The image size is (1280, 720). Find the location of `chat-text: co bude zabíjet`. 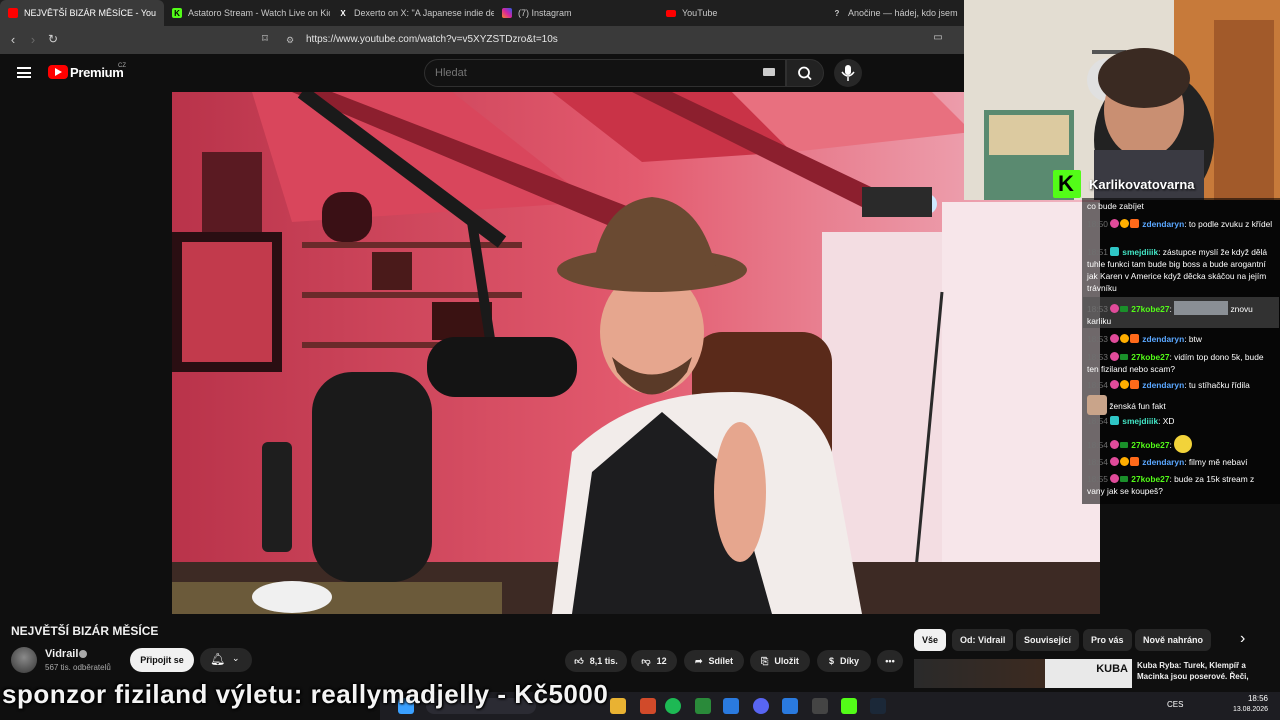

chat-text: co bude zabíjet is located at coordinates (1115, 206).